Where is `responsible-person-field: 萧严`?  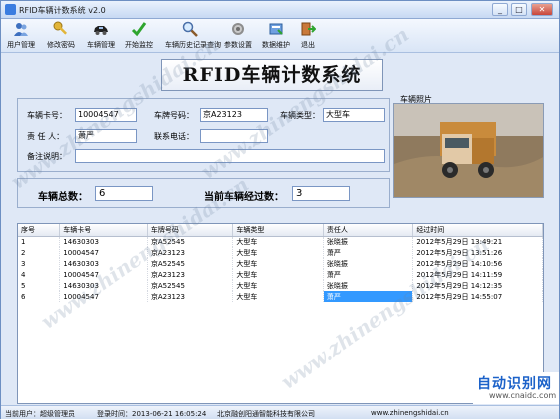 responsible-person-field: 萧严 is located at coordinates (106, 136).